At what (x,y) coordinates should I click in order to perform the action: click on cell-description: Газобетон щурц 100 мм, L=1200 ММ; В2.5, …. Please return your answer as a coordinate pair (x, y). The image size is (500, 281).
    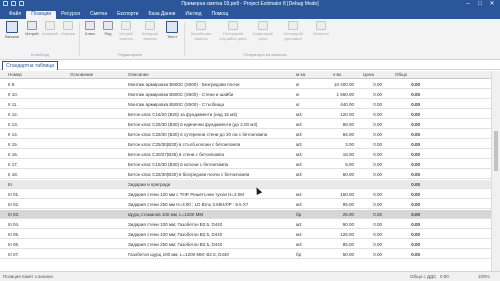
    Looking at the image, I should click on (178, 254).